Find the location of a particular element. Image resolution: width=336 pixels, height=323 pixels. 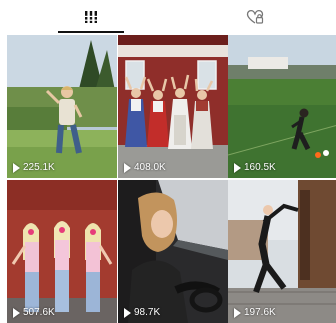

selected-tab-indicator is located at coordinates (91, 32).